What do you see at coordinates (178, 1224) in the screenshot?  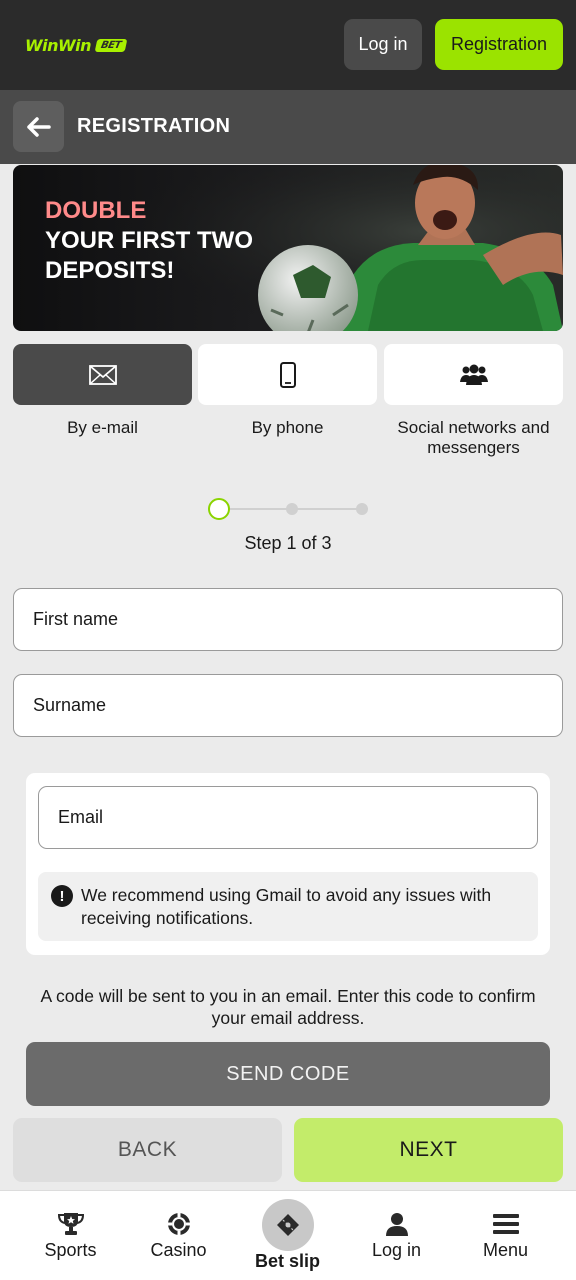 I see `casino-chip-icon` at bounding box center [178, 1224].